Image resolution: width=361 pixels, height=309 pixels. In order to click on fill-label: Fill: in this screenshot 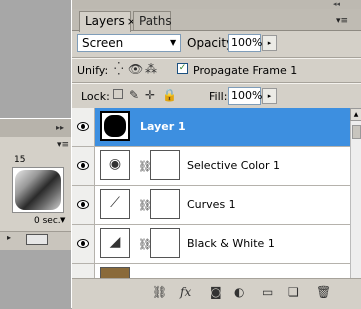, I will do `click(218, 96)`.